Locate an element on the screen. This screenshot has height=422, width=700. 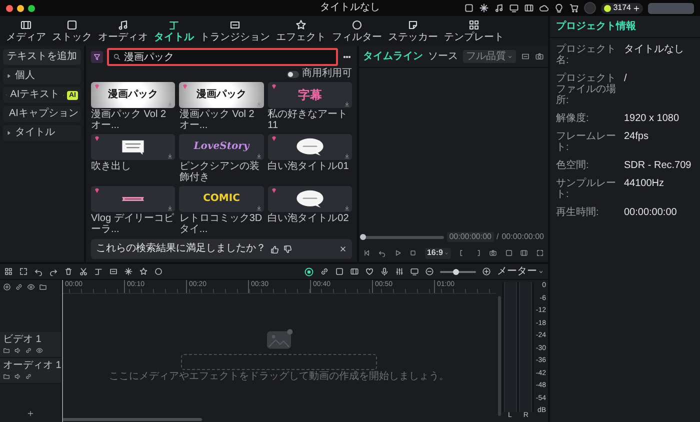
title-thumbnail: COMIC is located at coordinates (221, 199).